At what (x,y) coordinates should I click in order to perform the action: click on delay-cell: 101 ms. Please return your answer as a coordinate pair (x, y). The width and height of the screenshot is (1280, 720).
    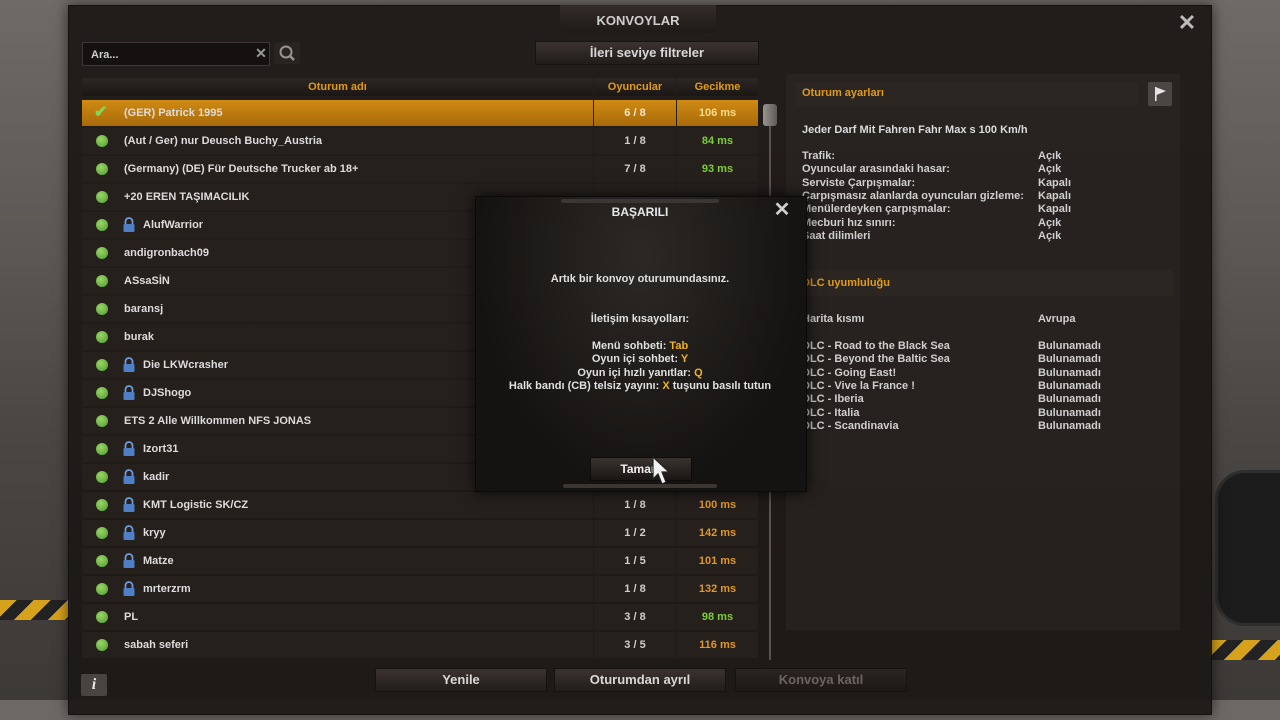
    Looking at the image, I should click on (717, 561).